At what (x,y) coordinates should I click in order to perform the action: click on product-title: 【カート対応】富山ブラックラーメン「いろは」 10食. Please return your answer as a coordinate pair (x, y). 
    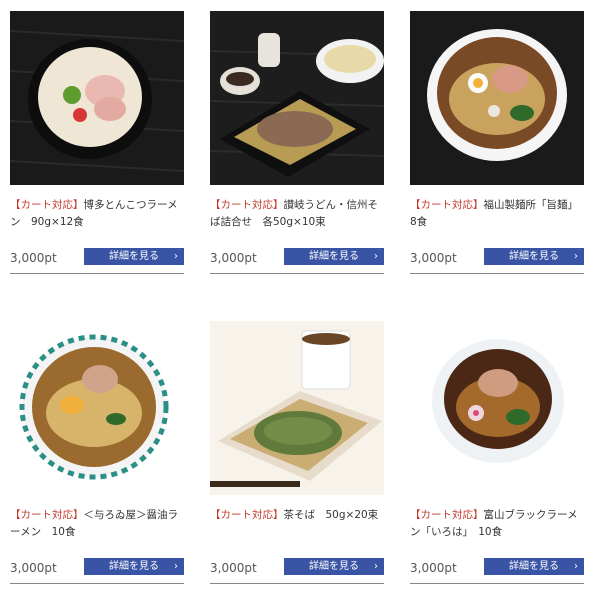
    Looking at the image, I should click on (497, 524).